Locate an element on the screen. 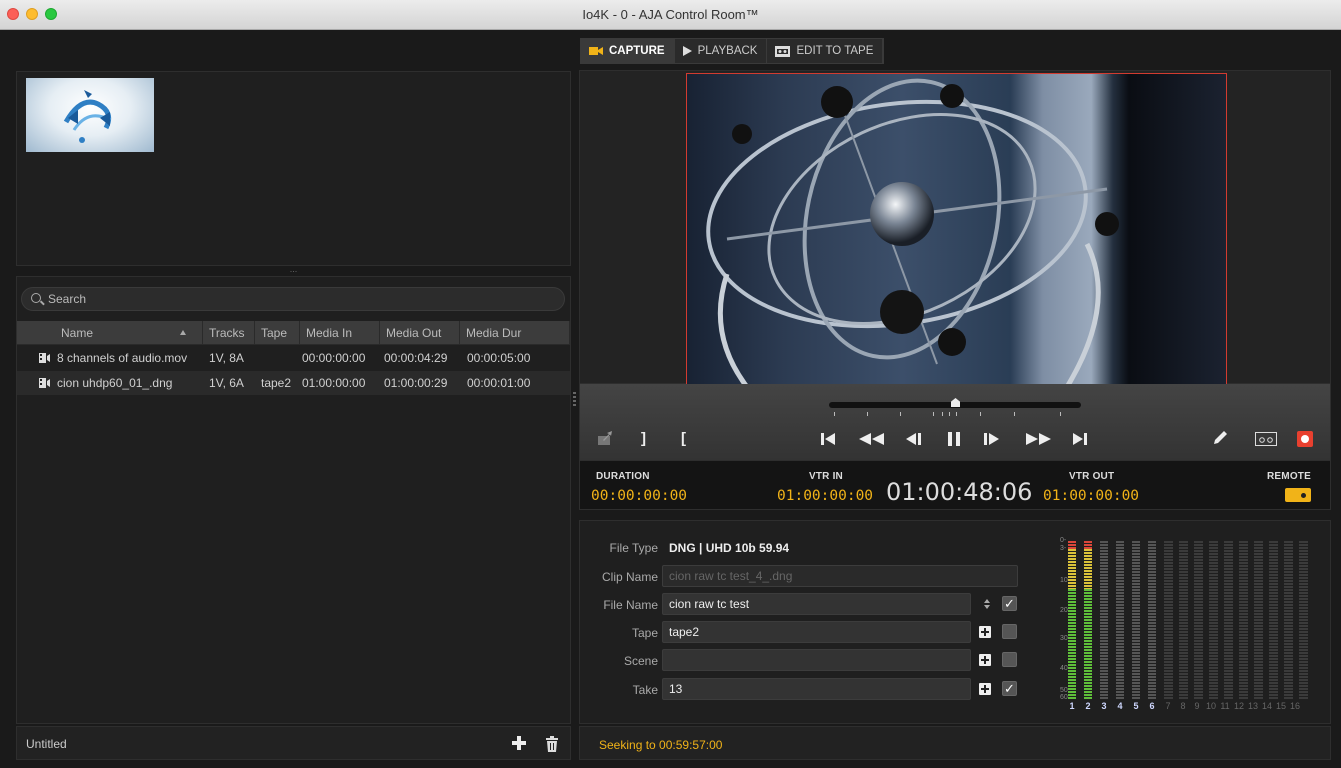 This screenshot has width=1341, height=768. meter-channel-number: 2 is located at coordinates (1088, 706).